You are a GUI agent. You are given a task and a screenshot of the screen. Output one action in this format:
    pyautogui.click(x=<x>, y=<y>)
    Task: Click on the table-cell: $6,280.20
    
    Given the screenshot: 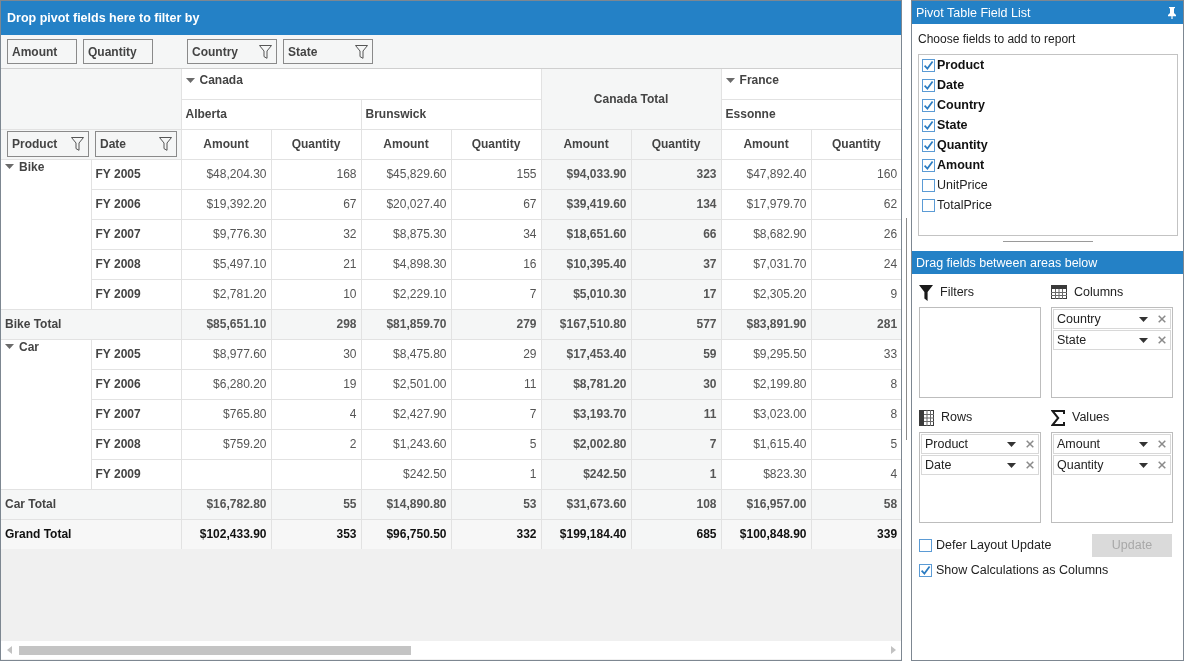 What is the action you would take?
    pyautogui.click(x=226, y=384)
    